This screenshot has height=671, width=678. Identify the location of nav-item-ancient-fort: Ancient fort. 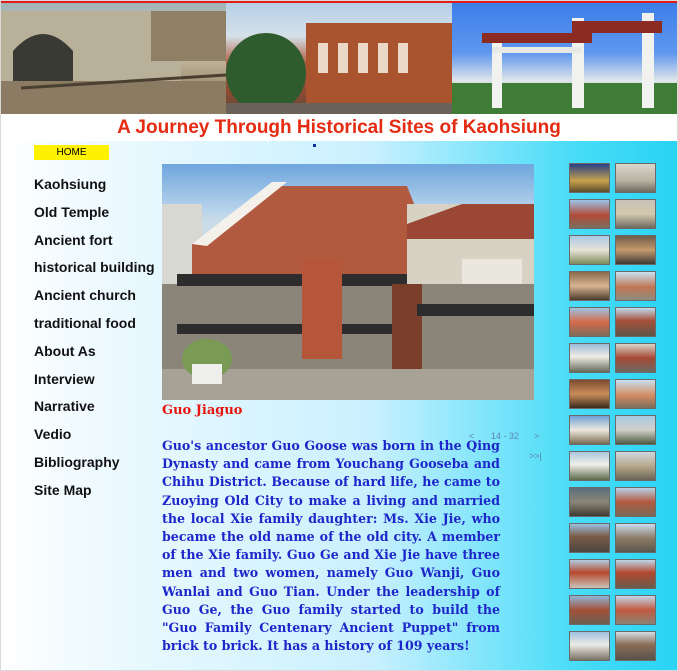
(94, 241).